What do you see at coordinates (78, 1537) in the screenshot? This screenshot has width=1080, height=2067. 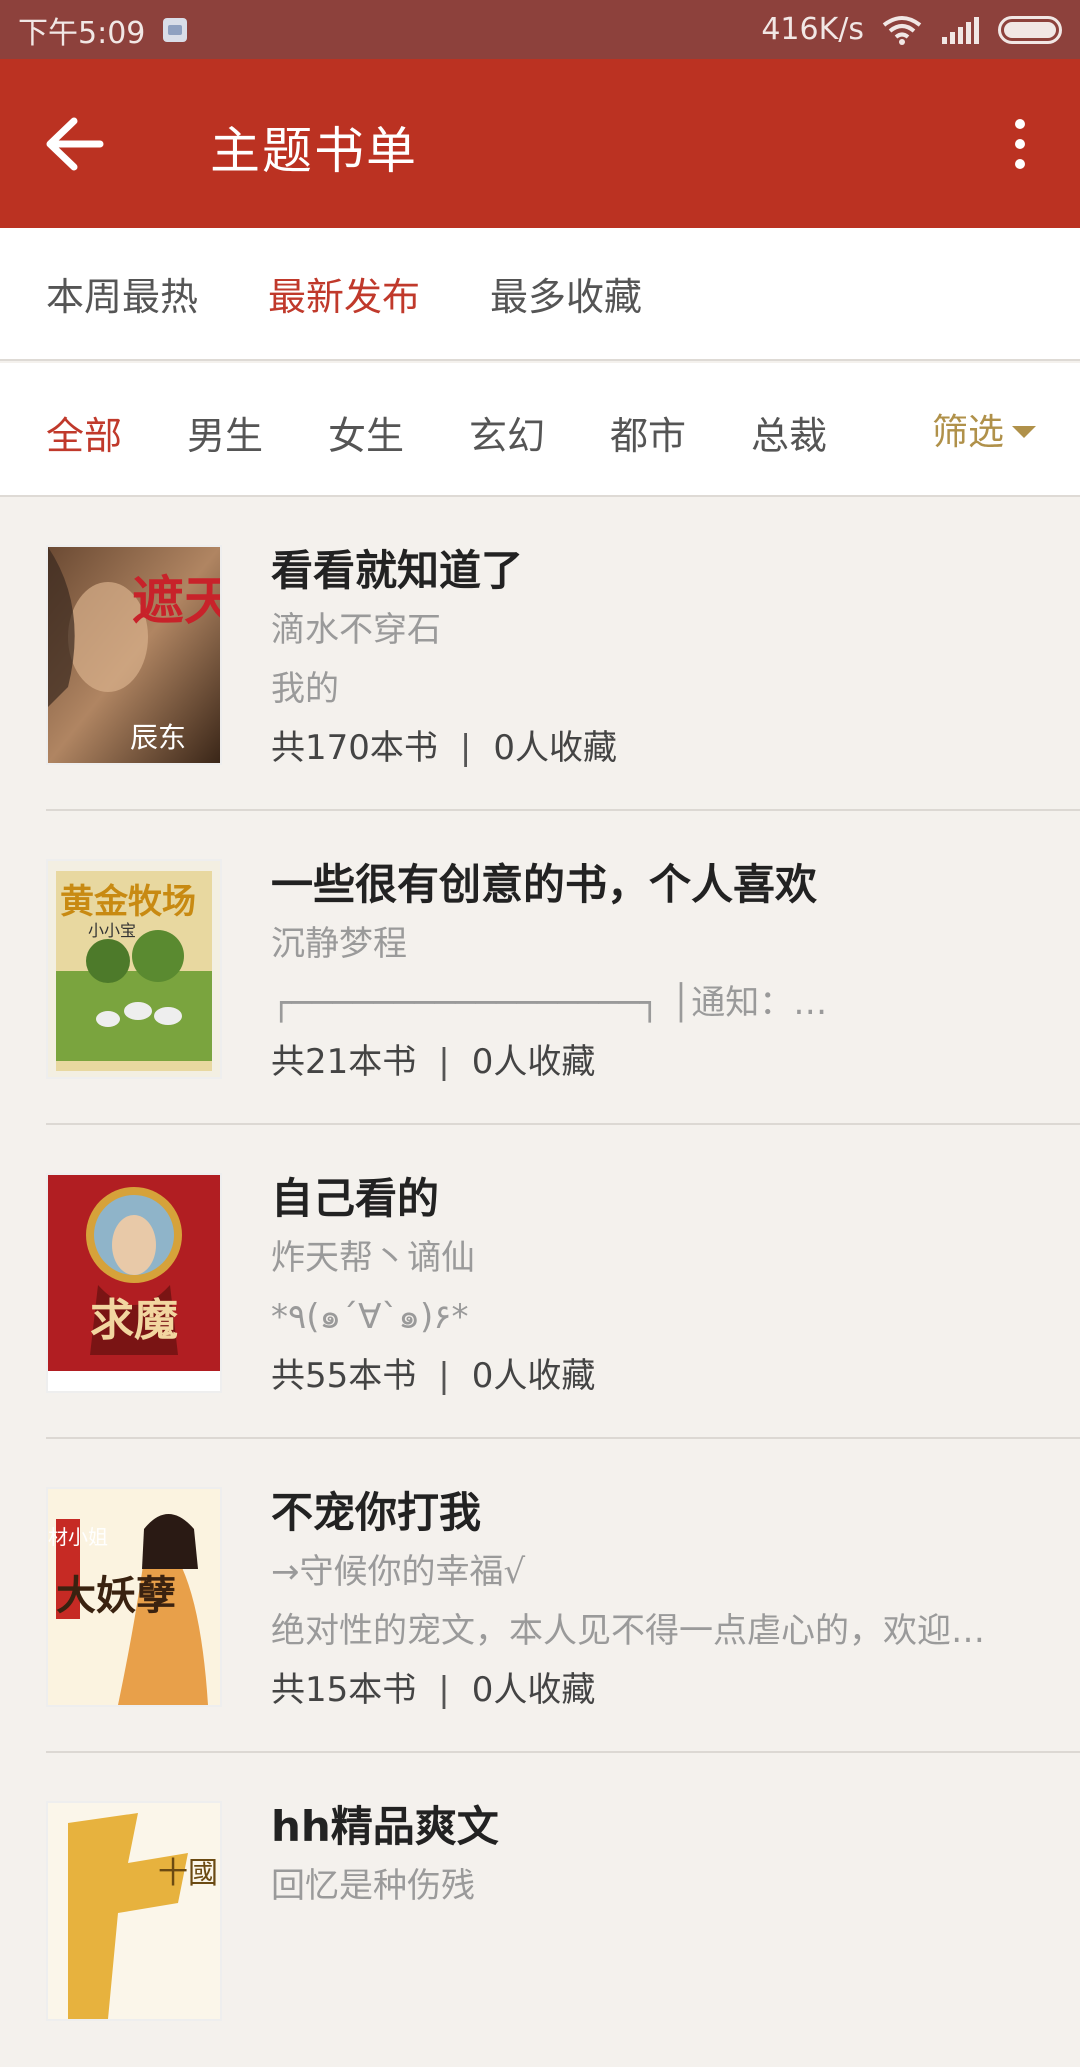 I see `cover-author: 废材小姐` at bounding box center [78, 1537].